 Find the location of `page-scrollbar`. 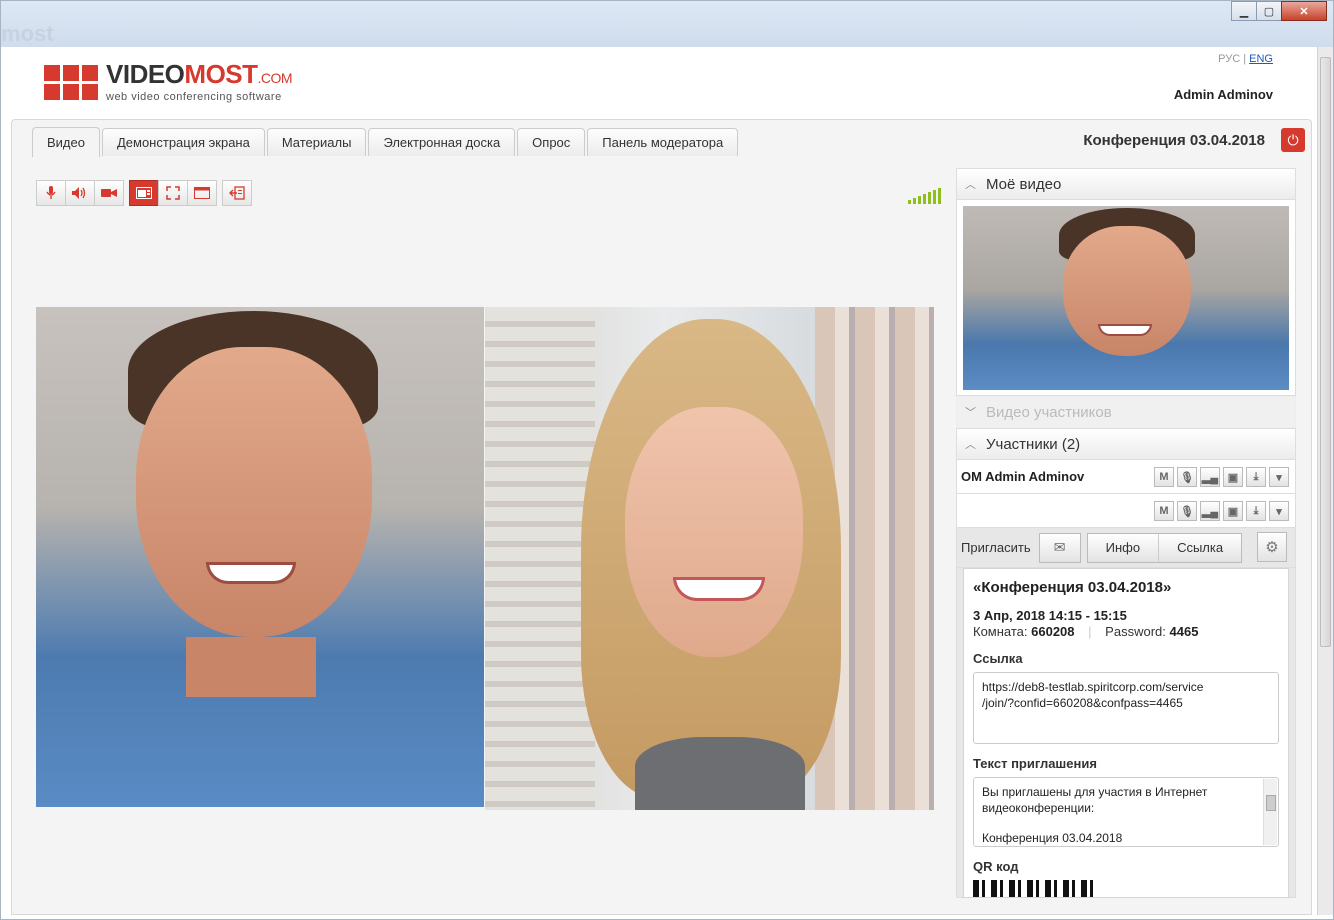

page-scrollbar is located at coordinates (1325, 481).